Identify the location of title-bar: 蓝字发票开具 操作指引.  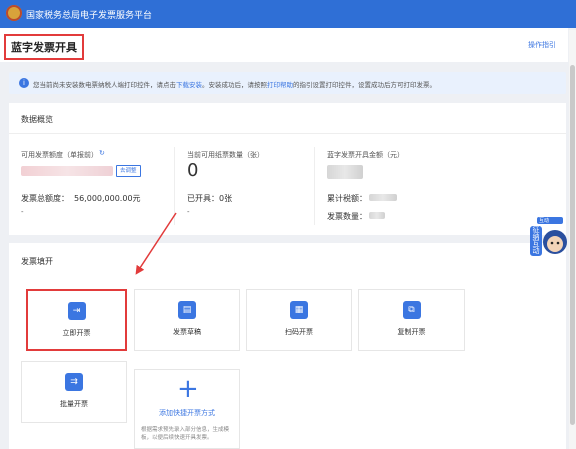
(284, 45).